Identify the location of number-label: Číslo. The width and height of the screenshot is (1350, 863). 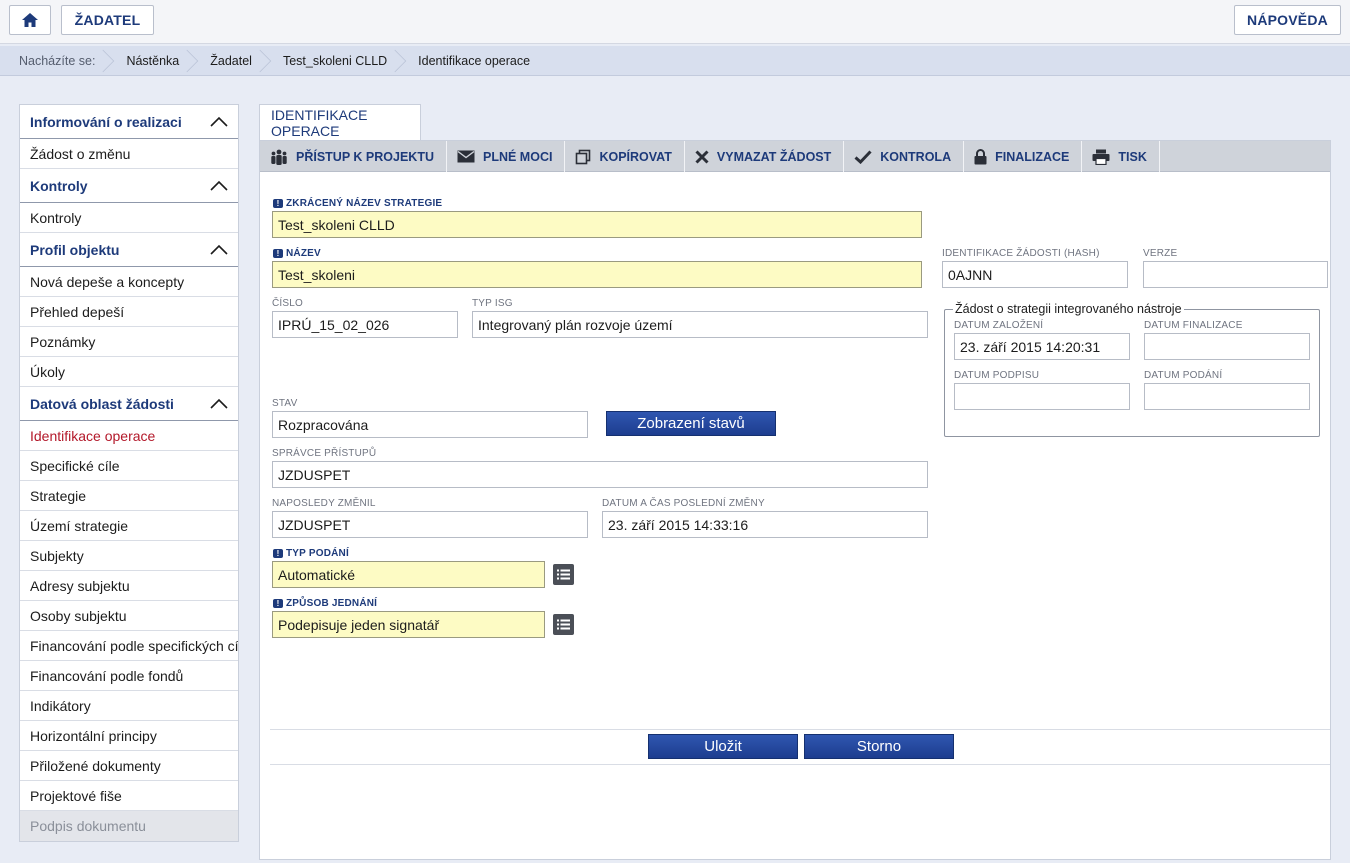
(288, 303).